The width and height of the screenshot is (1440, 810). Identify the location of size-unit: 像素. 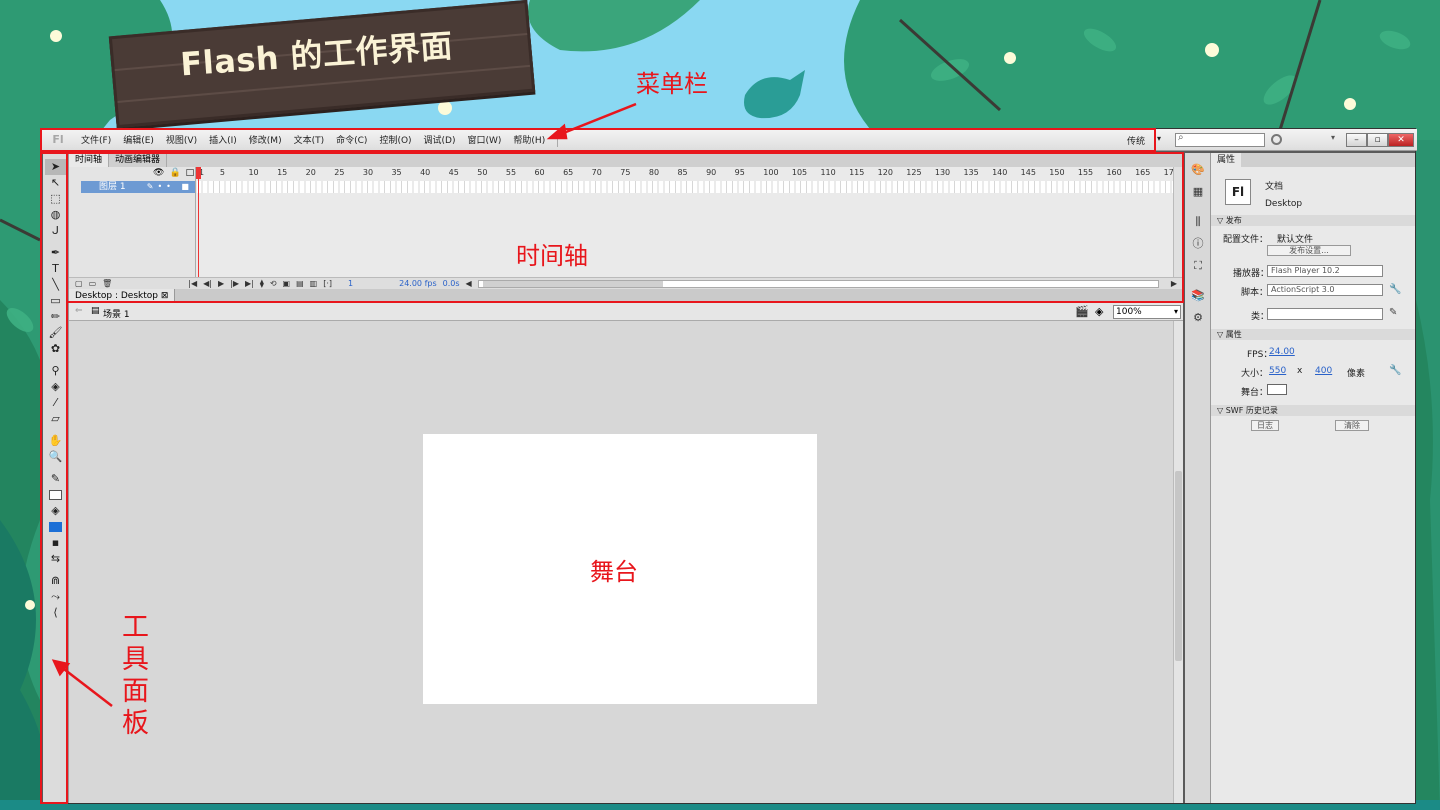
(1356, 374).